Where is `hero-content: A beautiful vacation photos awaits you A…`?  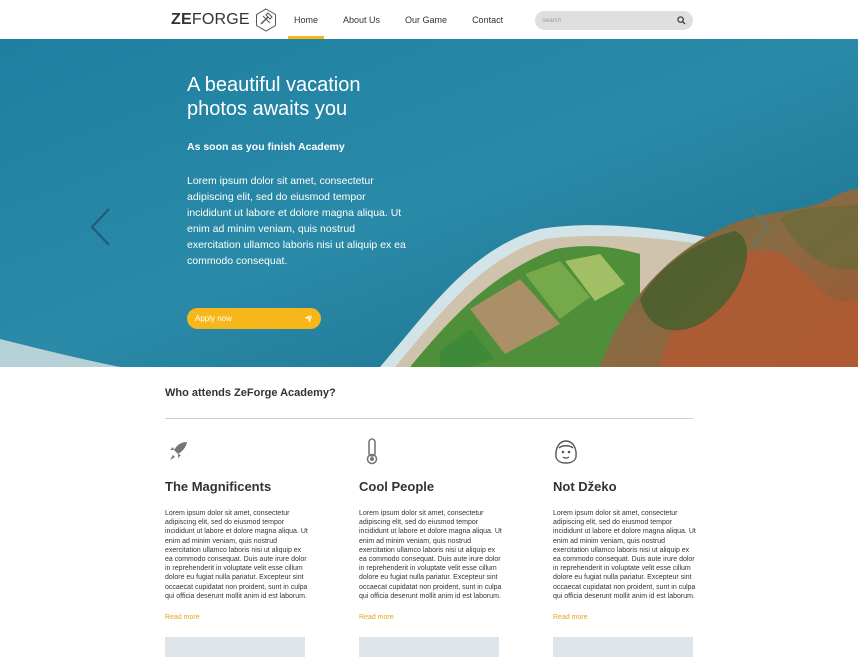 hero-content: A beautiful vacation photos awaits you A… is located at coordinates (297, 171).